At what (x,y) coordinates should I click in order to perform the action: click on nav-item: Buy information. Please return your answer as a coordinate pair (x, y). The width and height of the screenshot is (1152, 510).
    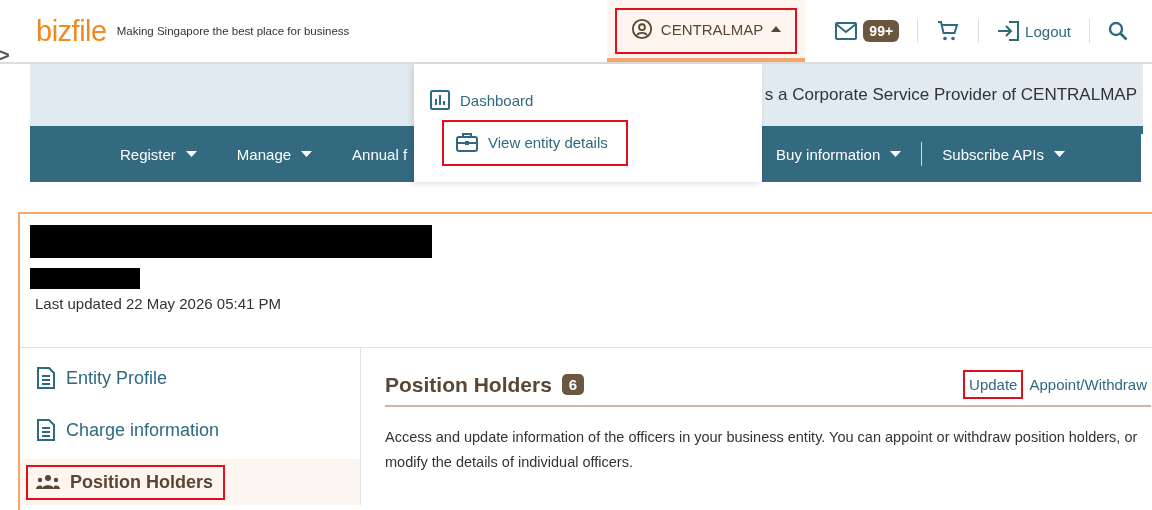
    Looking at the image, I should click on (839, 154).